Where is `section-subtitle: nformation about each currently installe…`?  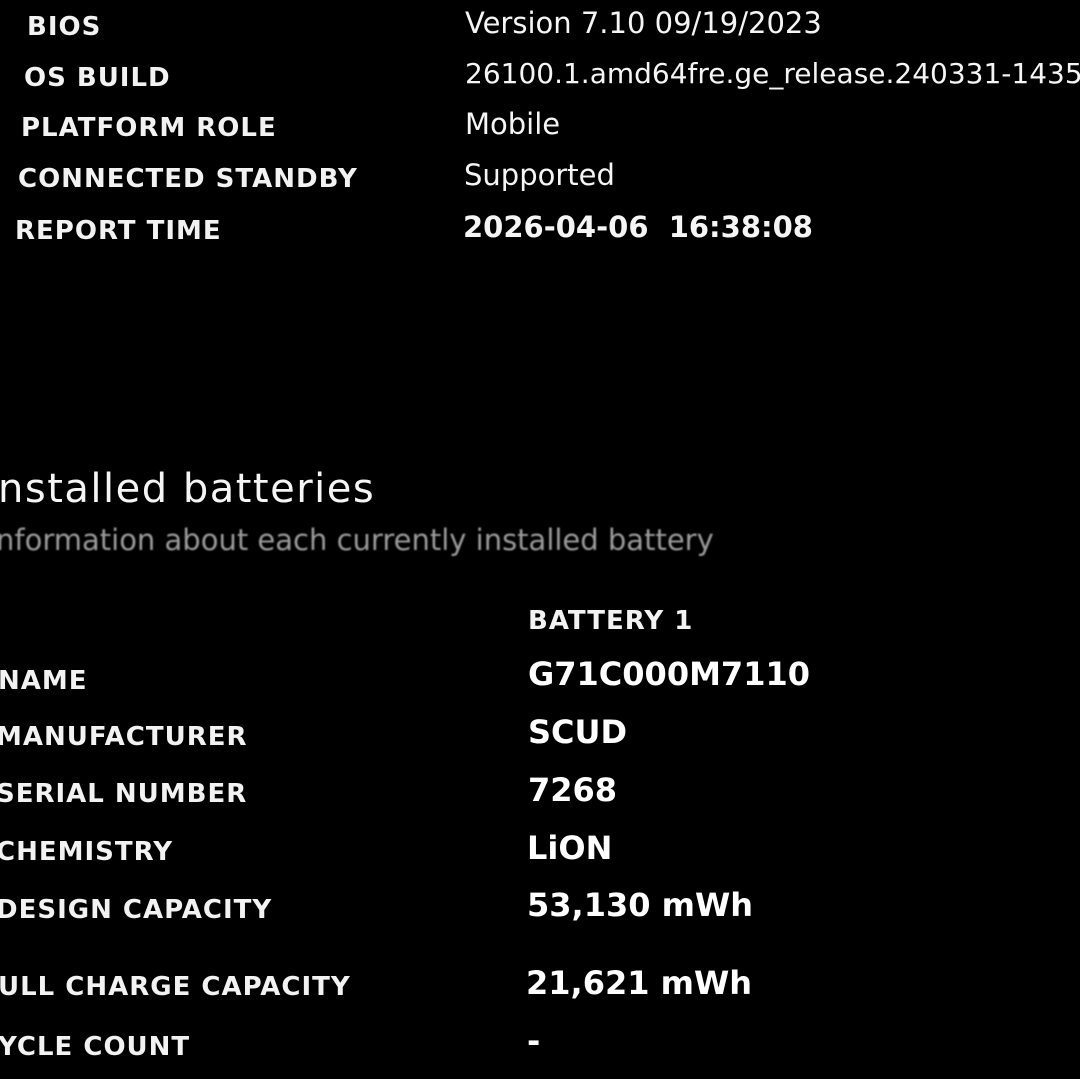
section-subtitle: nformation about each currently installe… is located at coordinates (357, 540).